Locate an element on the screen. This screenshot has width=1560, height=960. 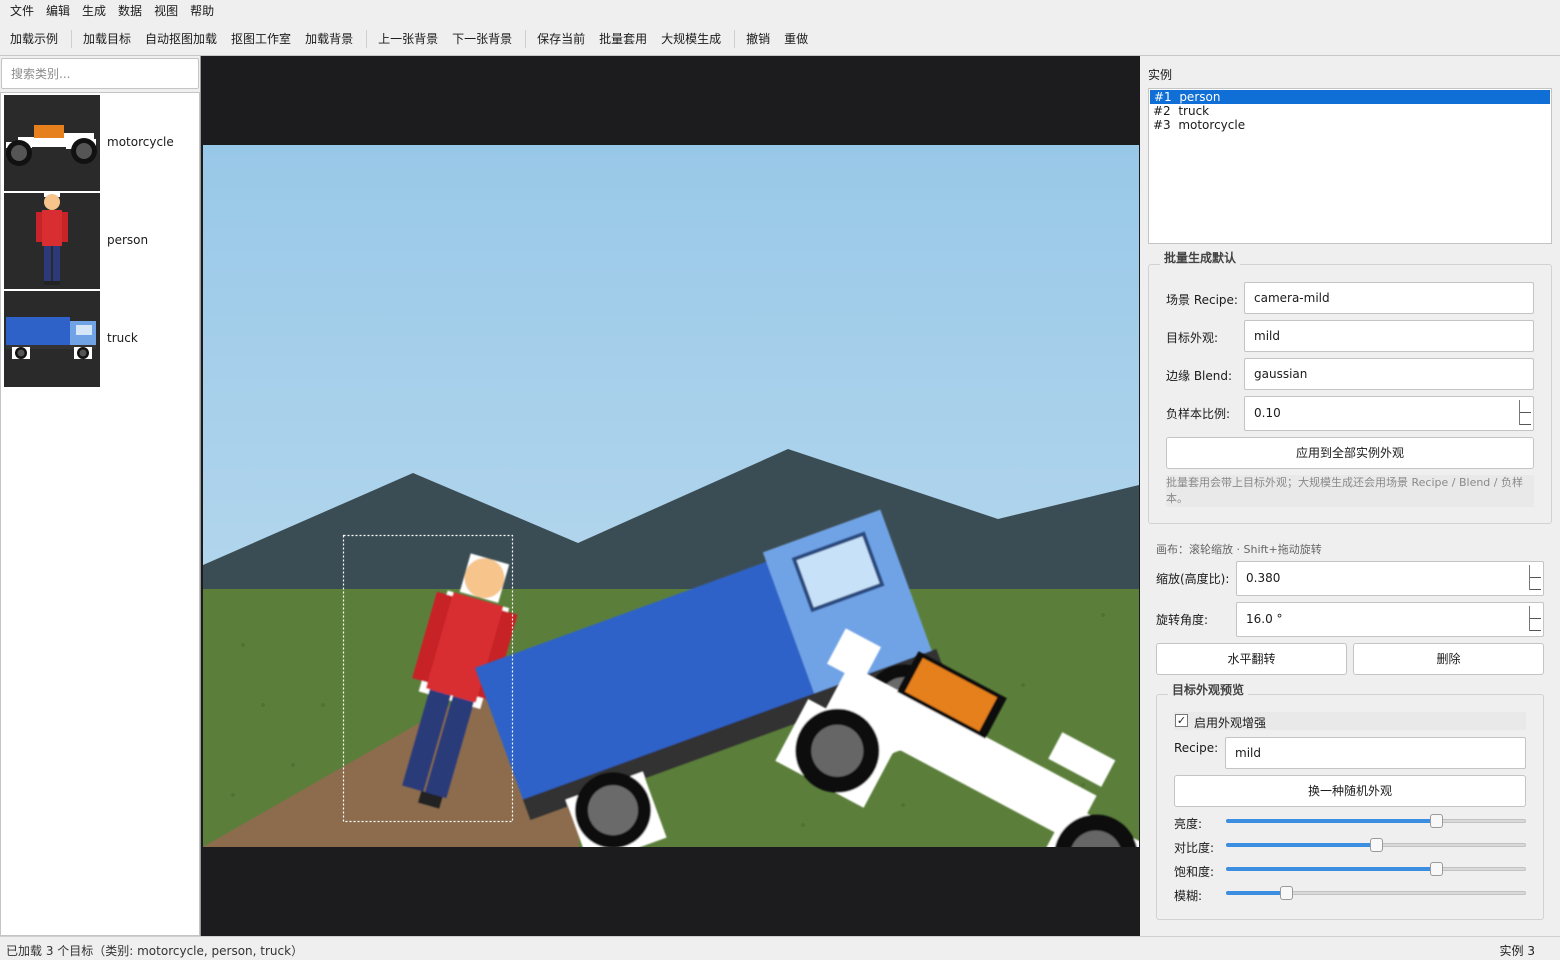
category-list: motorcycle person truck is located at coordinates (100, 514).